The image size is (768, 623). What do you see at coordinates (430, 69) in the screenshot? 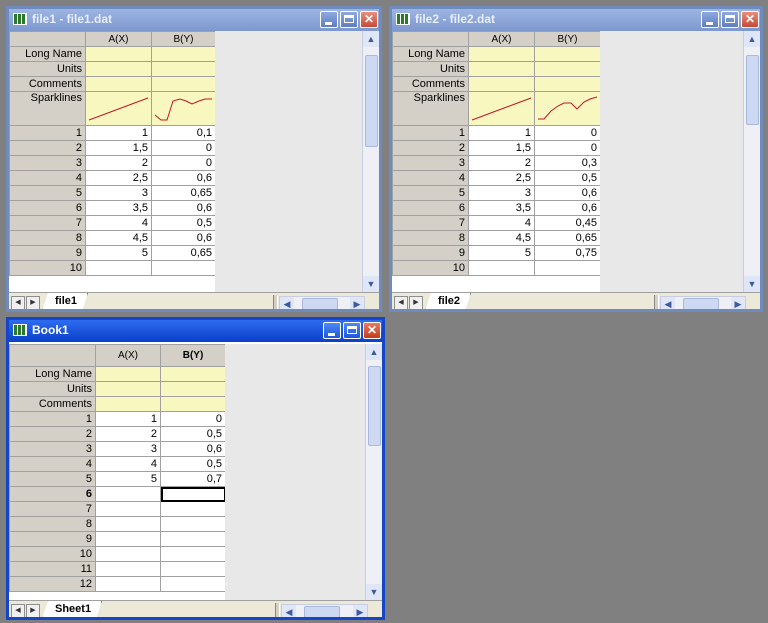
I see `row-label-units: Units` at bounding box center [430, 69].